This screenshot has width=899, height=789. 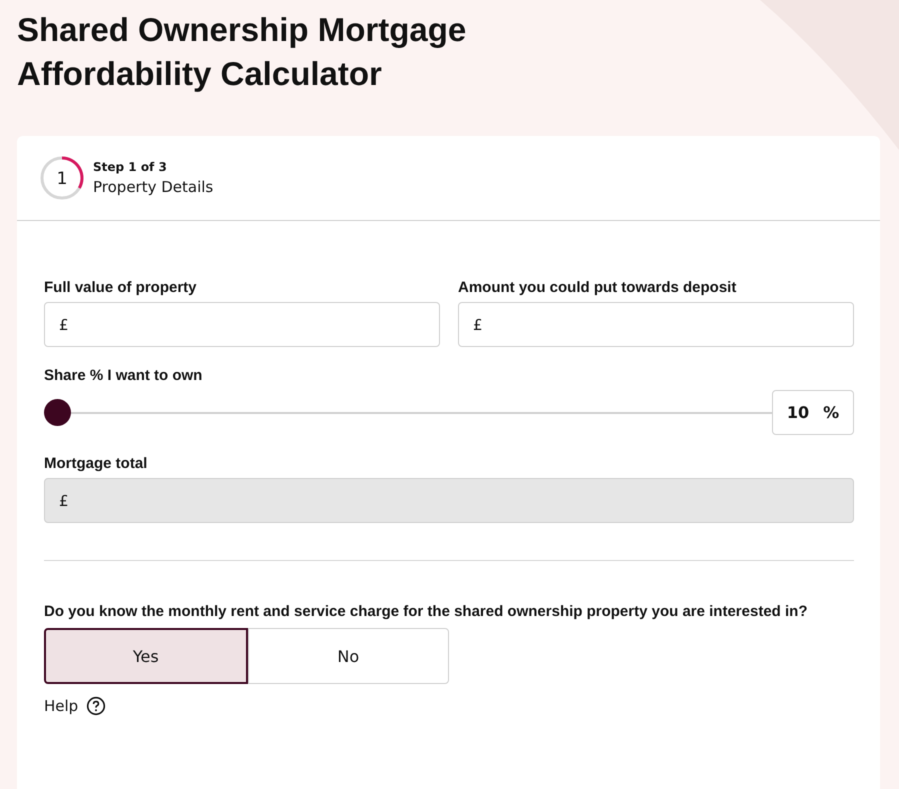 What do you see at coordinates (61, 706) in the screenshot?
I see `help-link: Help` at bounding box center [61, 706].